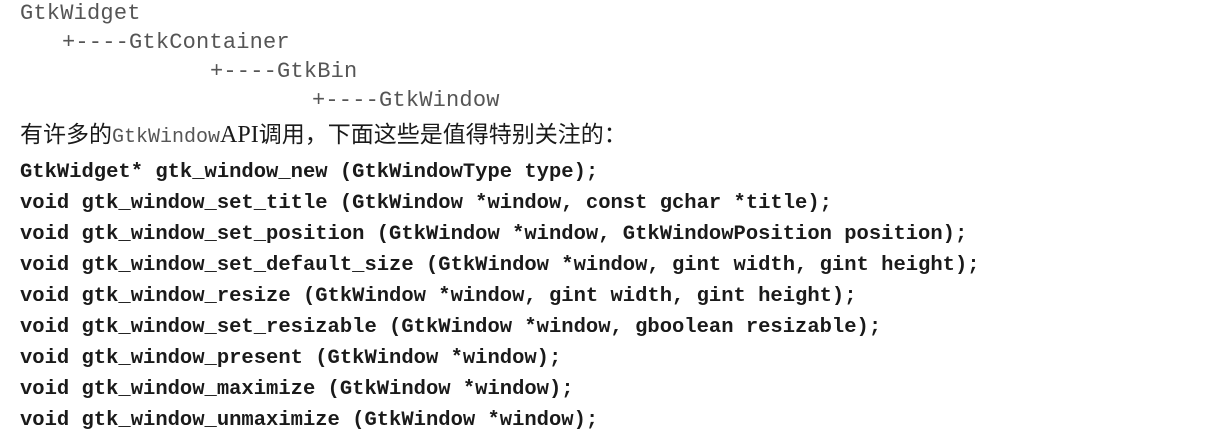 The height and width of the screenshot is (445, 1210). What do you see at coordinates (166, 137) in the screenshot?
I see `intro-class-name: GtkWindow` at bounding box center [166, 137].